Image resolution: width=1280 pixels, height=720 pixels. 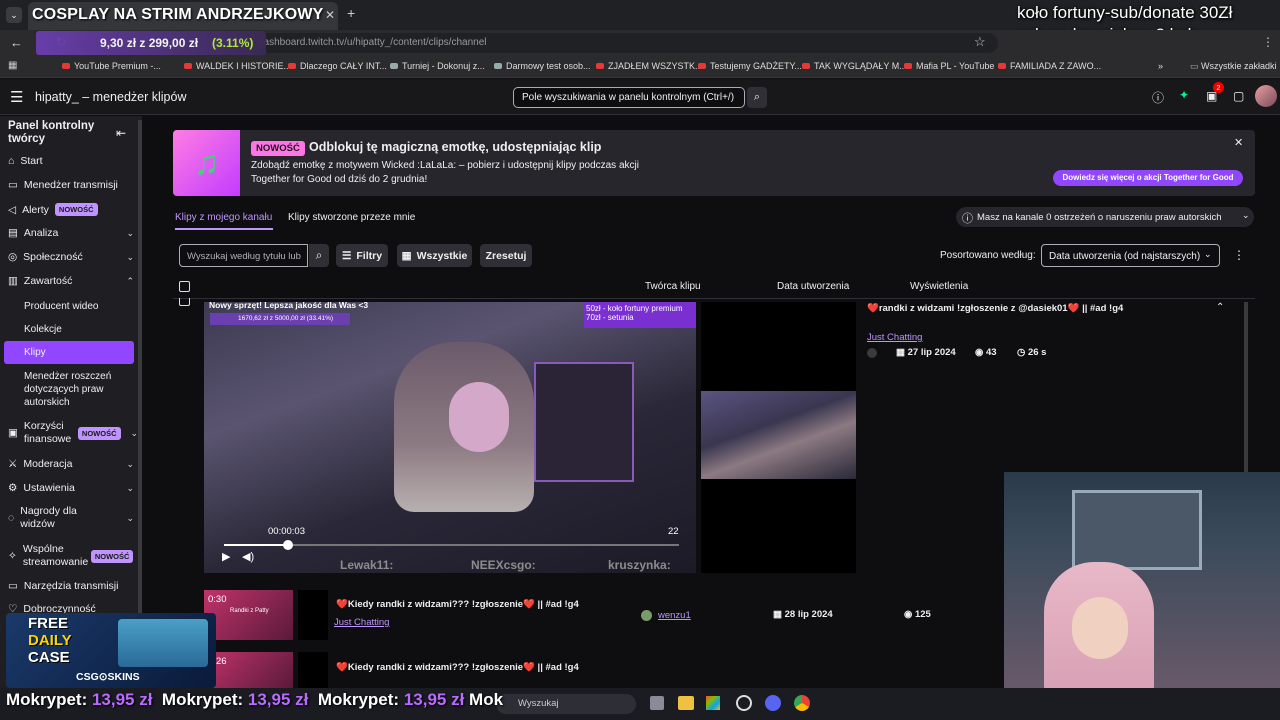 I want to click on clip-thumbnail-preview, so click(x=778, y=435).